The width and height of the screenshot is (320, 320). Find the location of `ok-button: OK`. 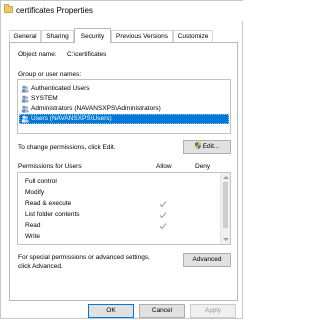

ok-button: OK is located at coordinates (111, 311).